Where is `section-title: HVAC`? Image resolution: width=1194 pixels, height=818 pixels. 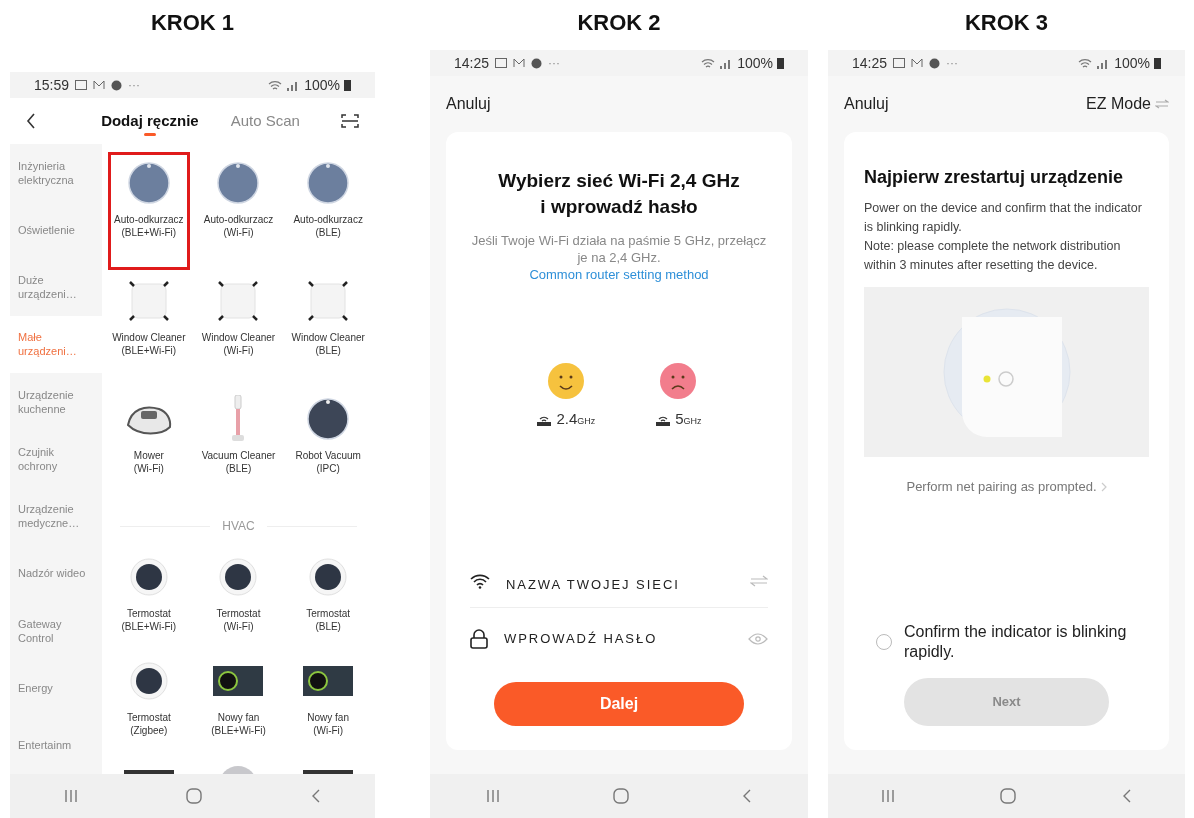
section-title: HVAC is located at coordinates (238, 526).